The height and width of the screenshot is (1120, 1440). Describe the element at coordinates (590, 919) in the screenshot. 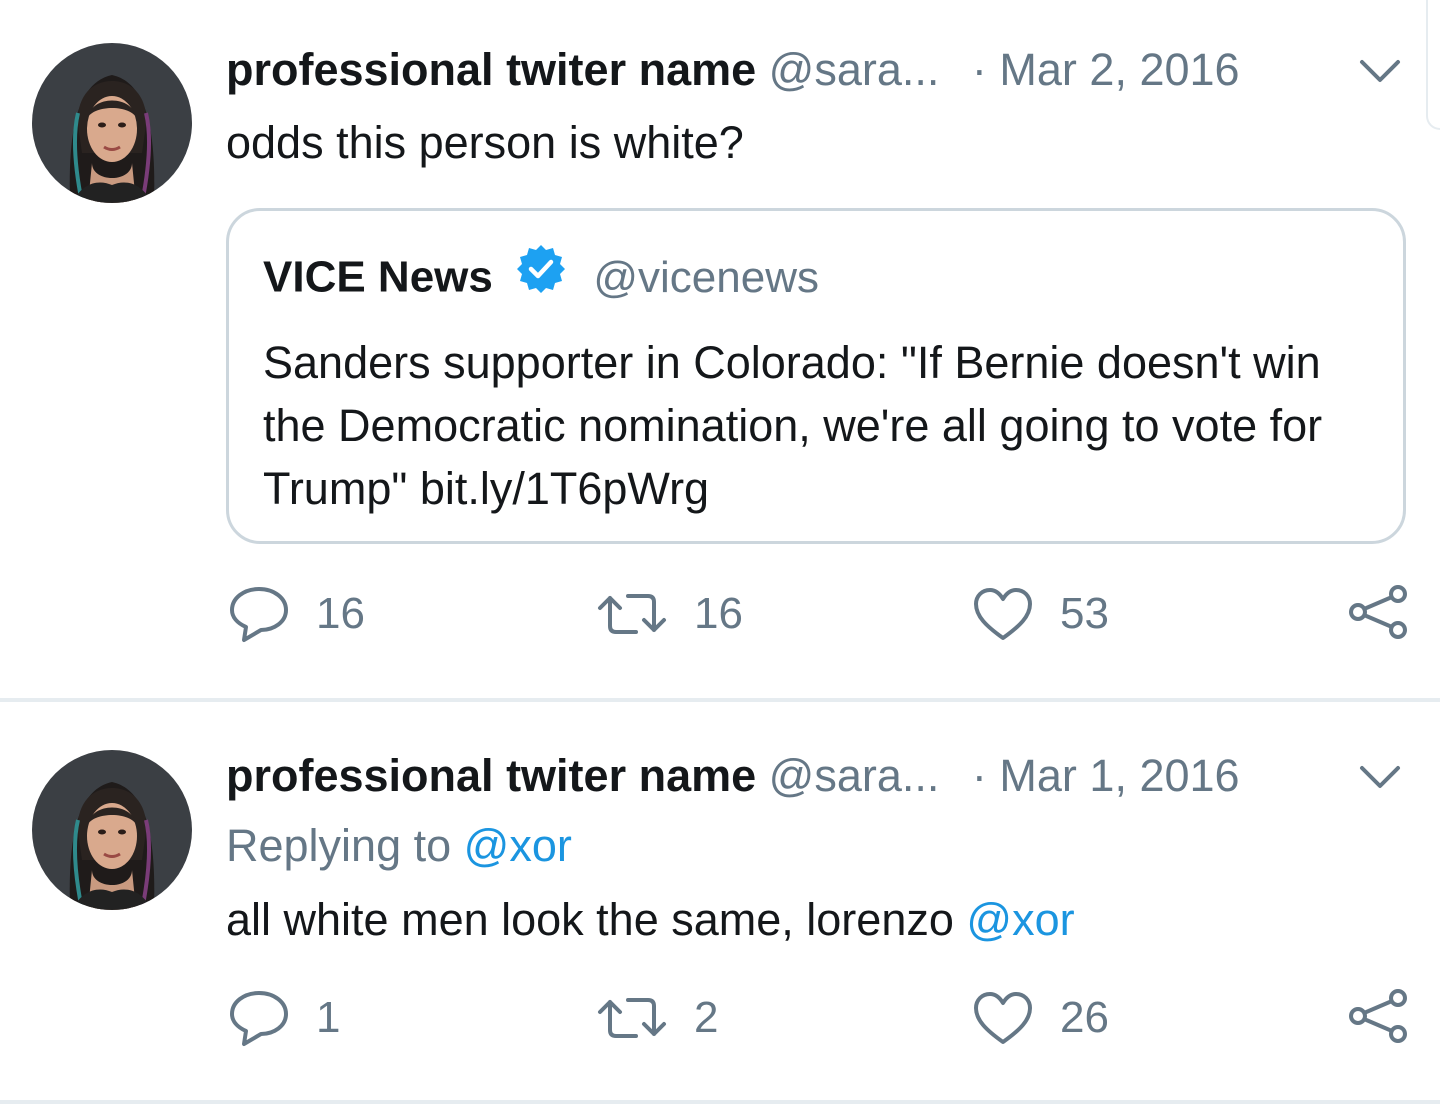

I see `tweet-text: all white men look the same, lorenzo` at that location.